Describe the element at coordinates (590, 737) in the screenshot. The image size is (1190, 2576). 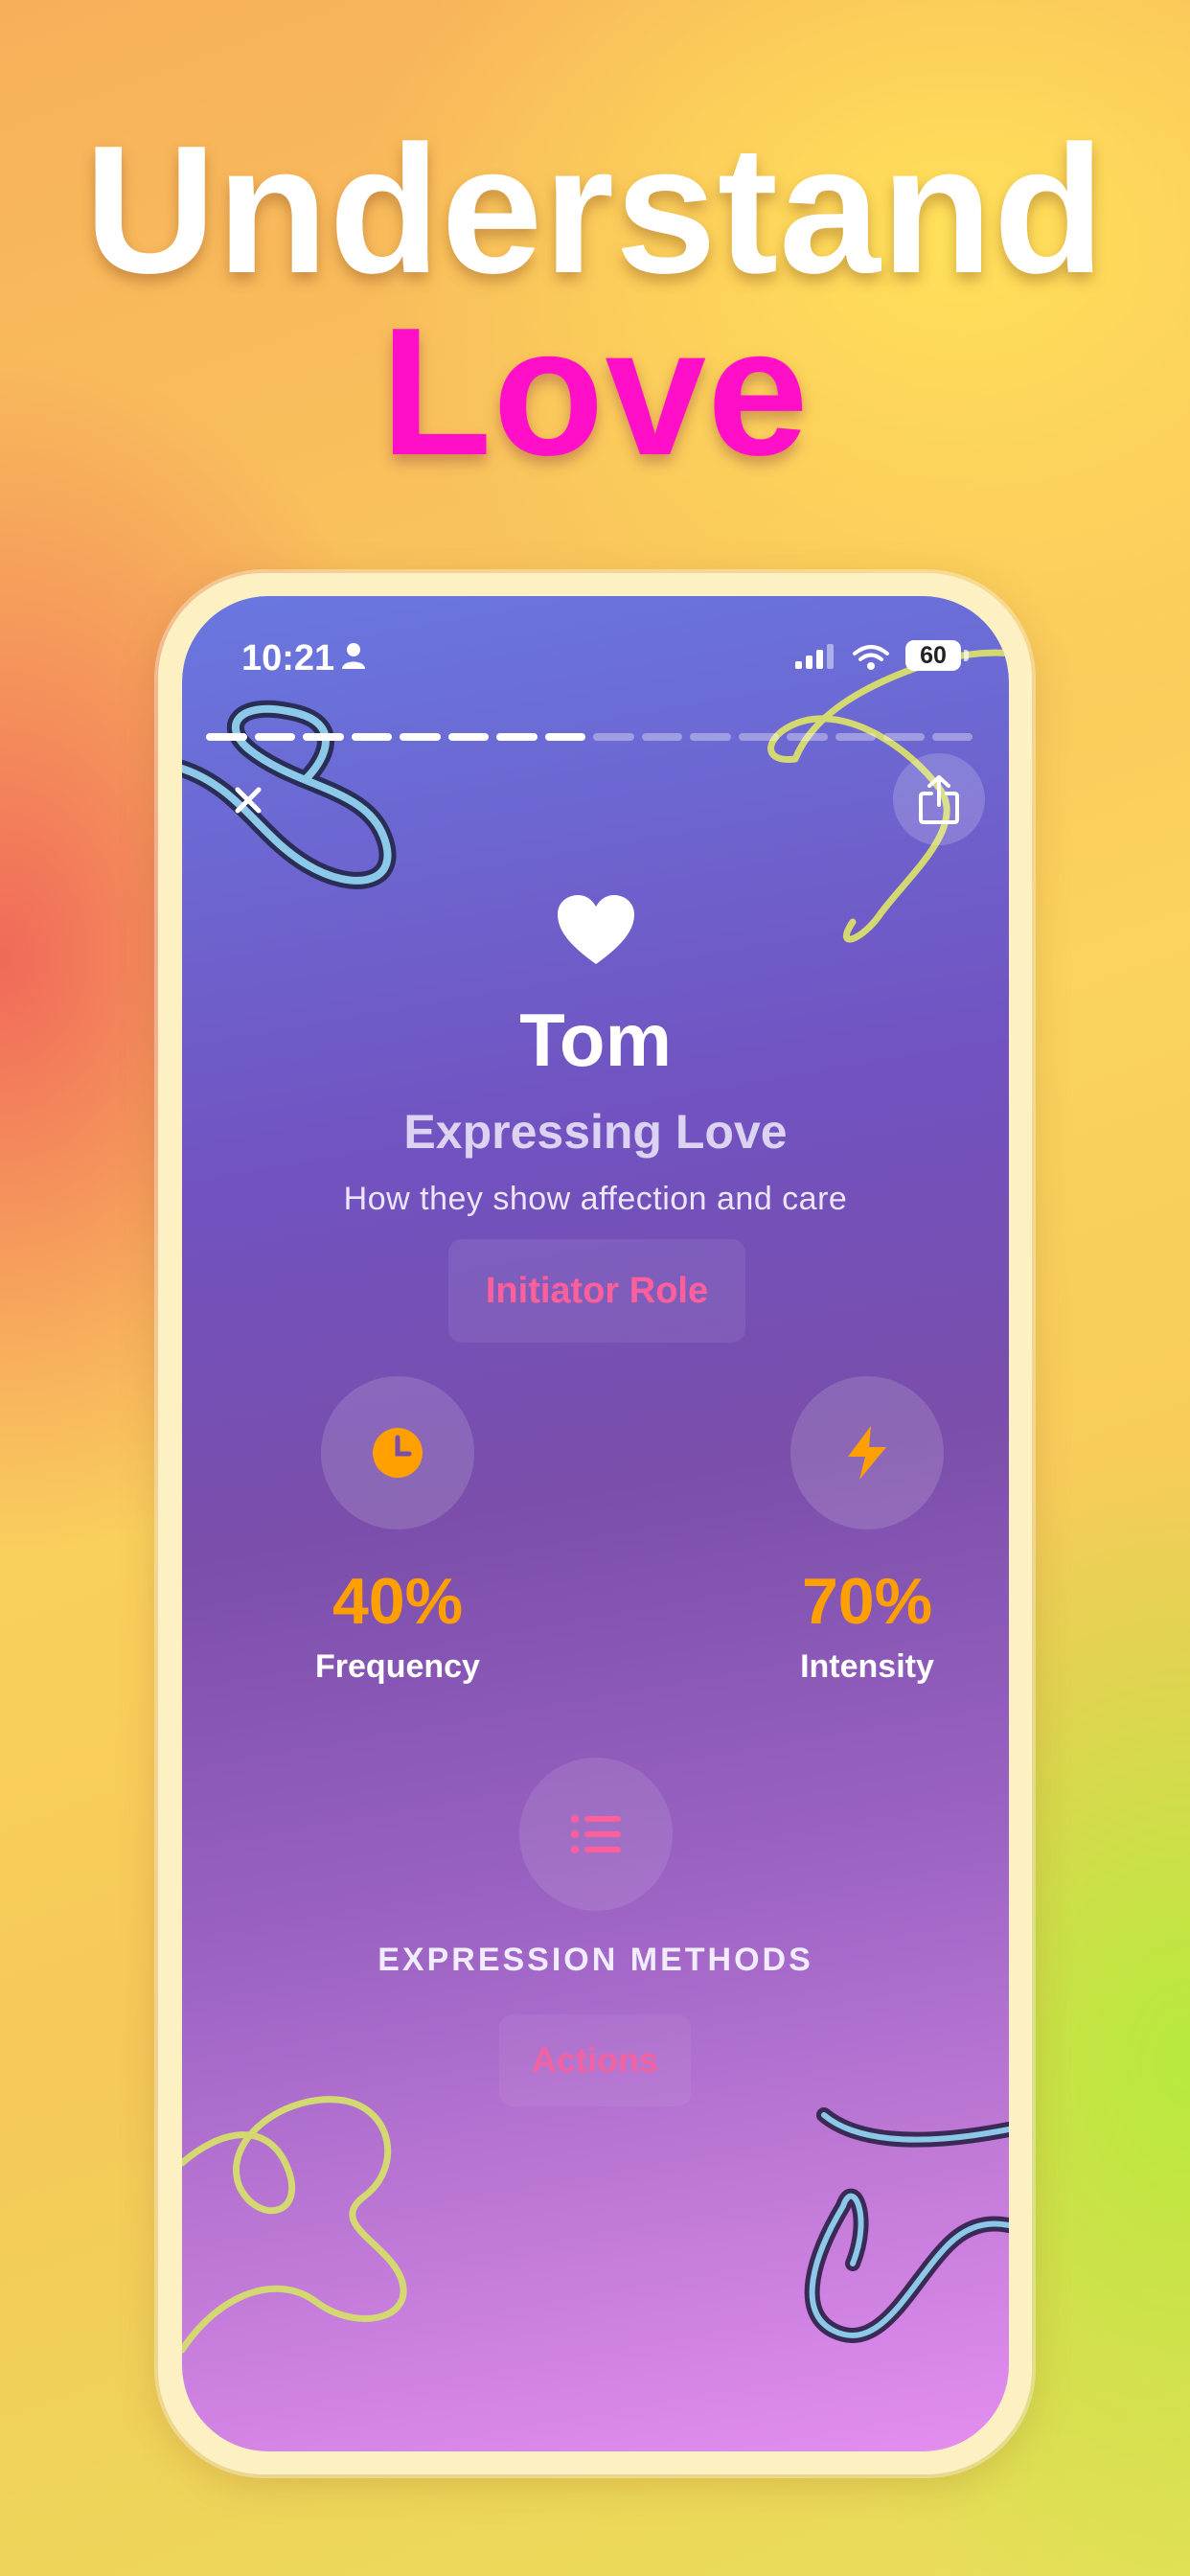
I see `story-progress-bar` at that location.